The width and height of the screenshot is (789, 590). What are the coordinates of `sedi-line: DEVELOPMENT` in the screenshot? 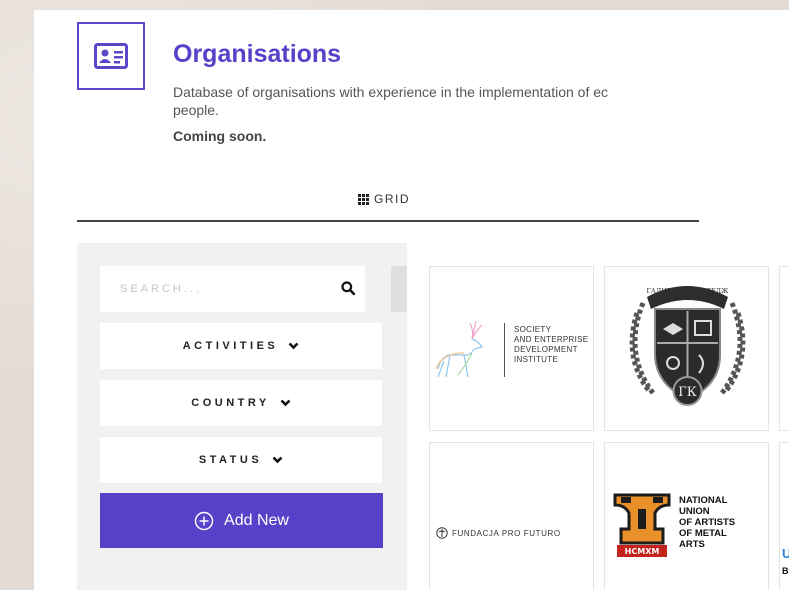 It's located at (546, 349).